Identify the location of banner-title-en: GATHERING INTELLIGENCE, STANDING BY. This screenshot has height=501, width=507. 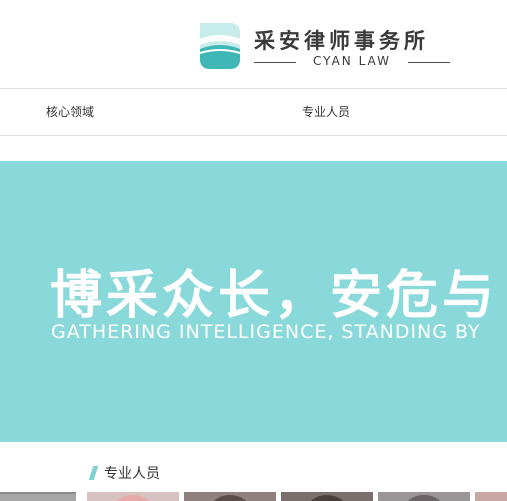
(266, 332).